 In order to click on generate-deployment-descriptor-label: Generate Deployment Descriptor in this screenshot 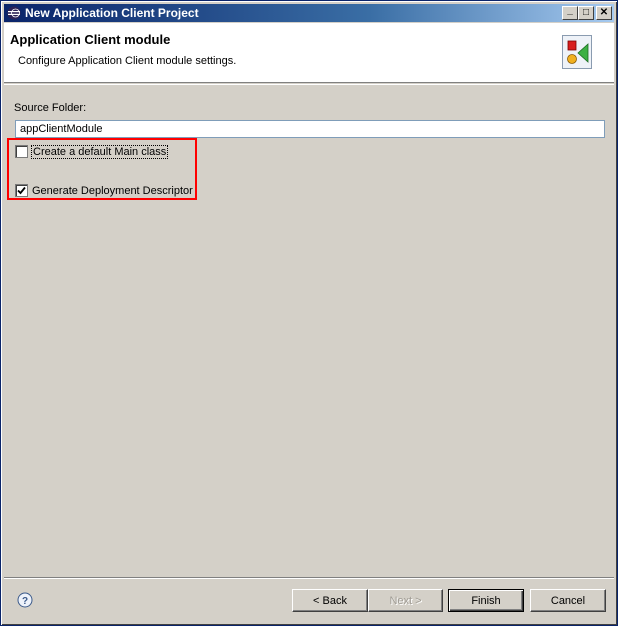, I will do `click(112, 191)`.